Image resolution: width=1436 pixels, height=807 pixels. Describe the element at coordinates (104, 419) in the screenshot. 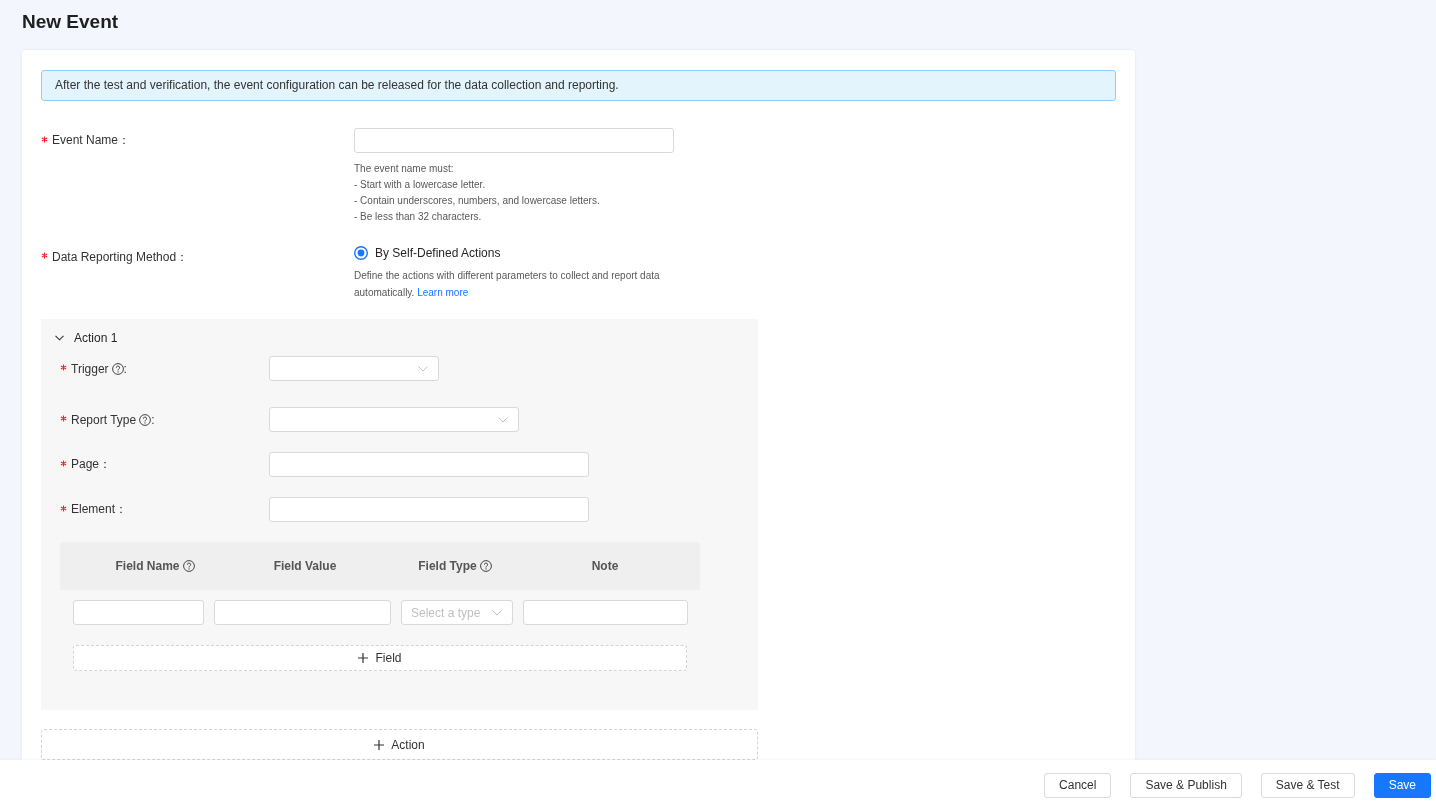

I see `field-label: Report Type` at that location.